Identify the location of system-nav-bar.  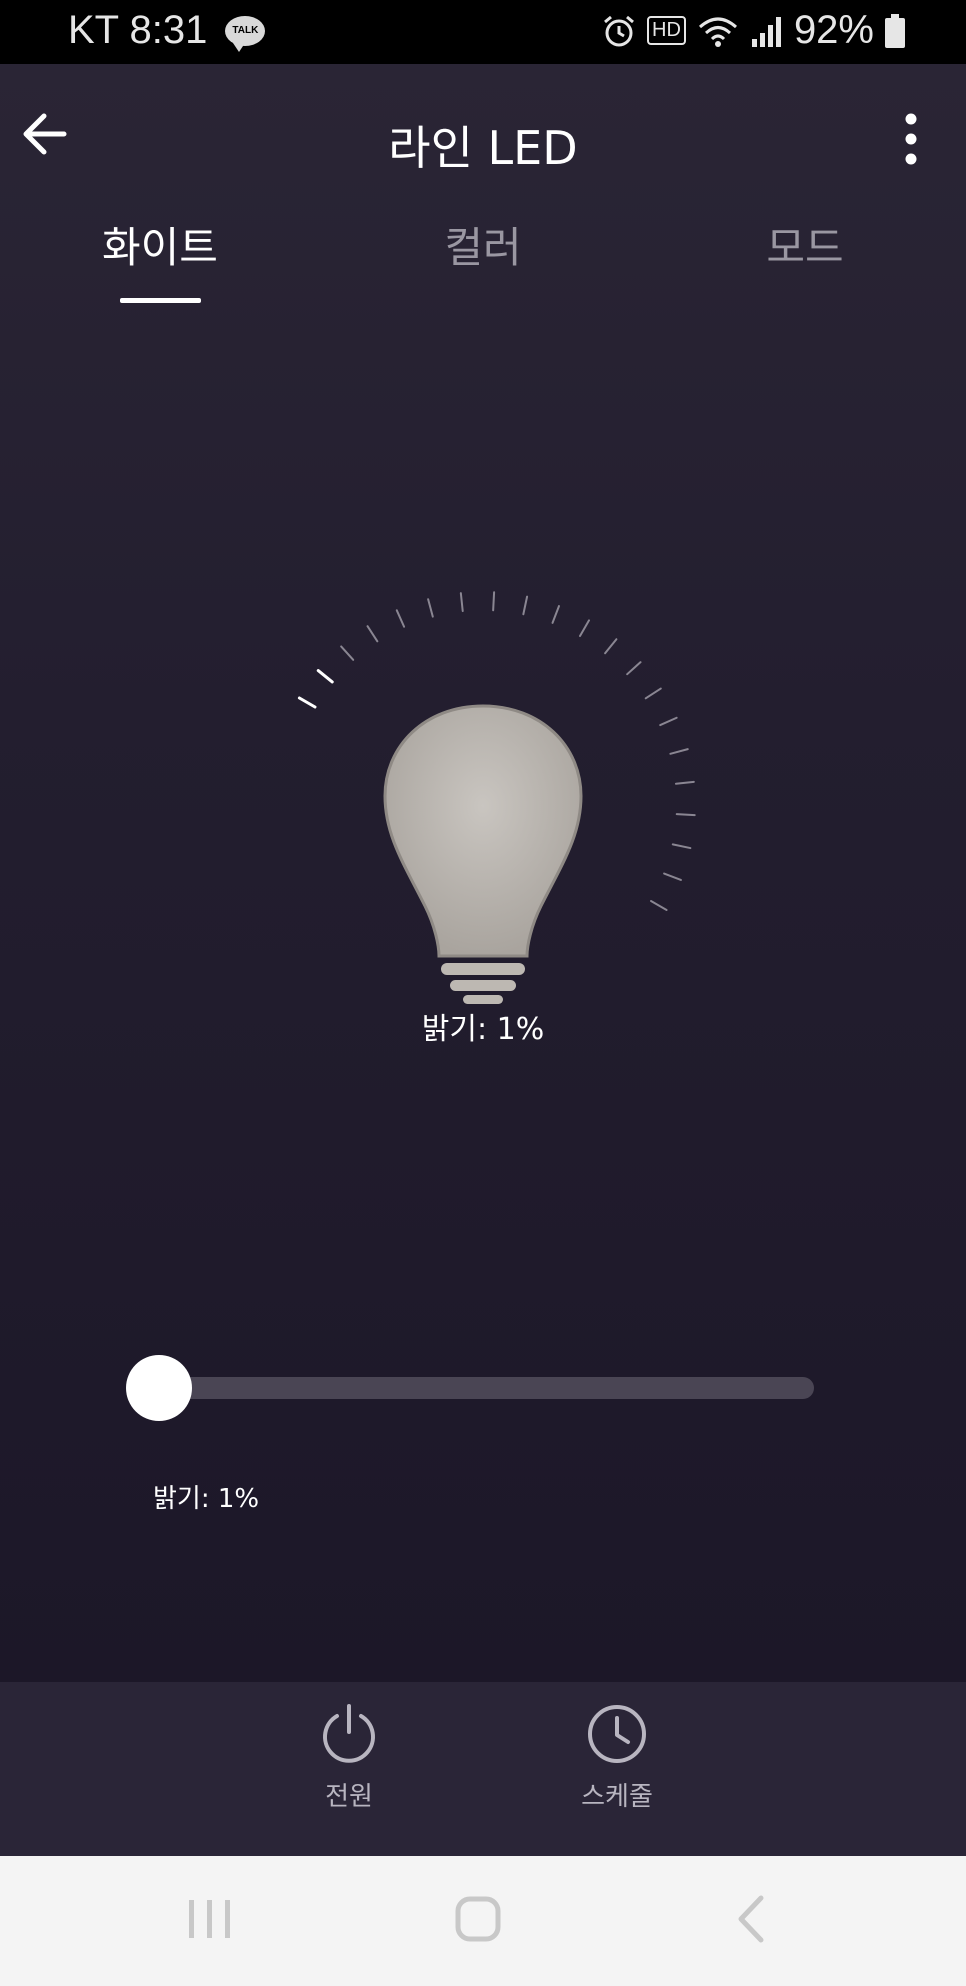
(483, 1921).